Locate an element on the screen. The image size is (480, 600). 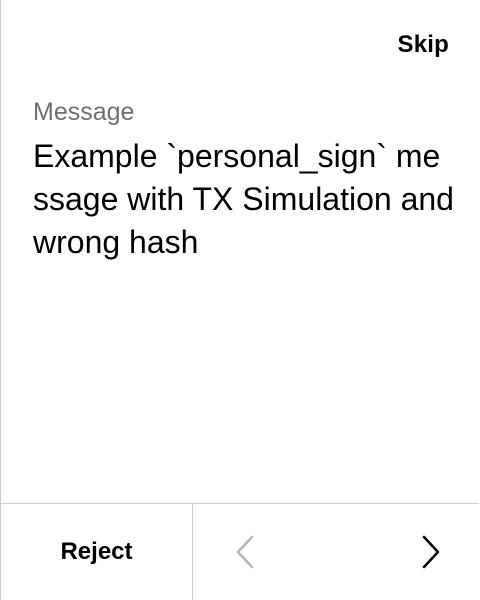
skip-button: Skip is located at coordinates (423, 45).